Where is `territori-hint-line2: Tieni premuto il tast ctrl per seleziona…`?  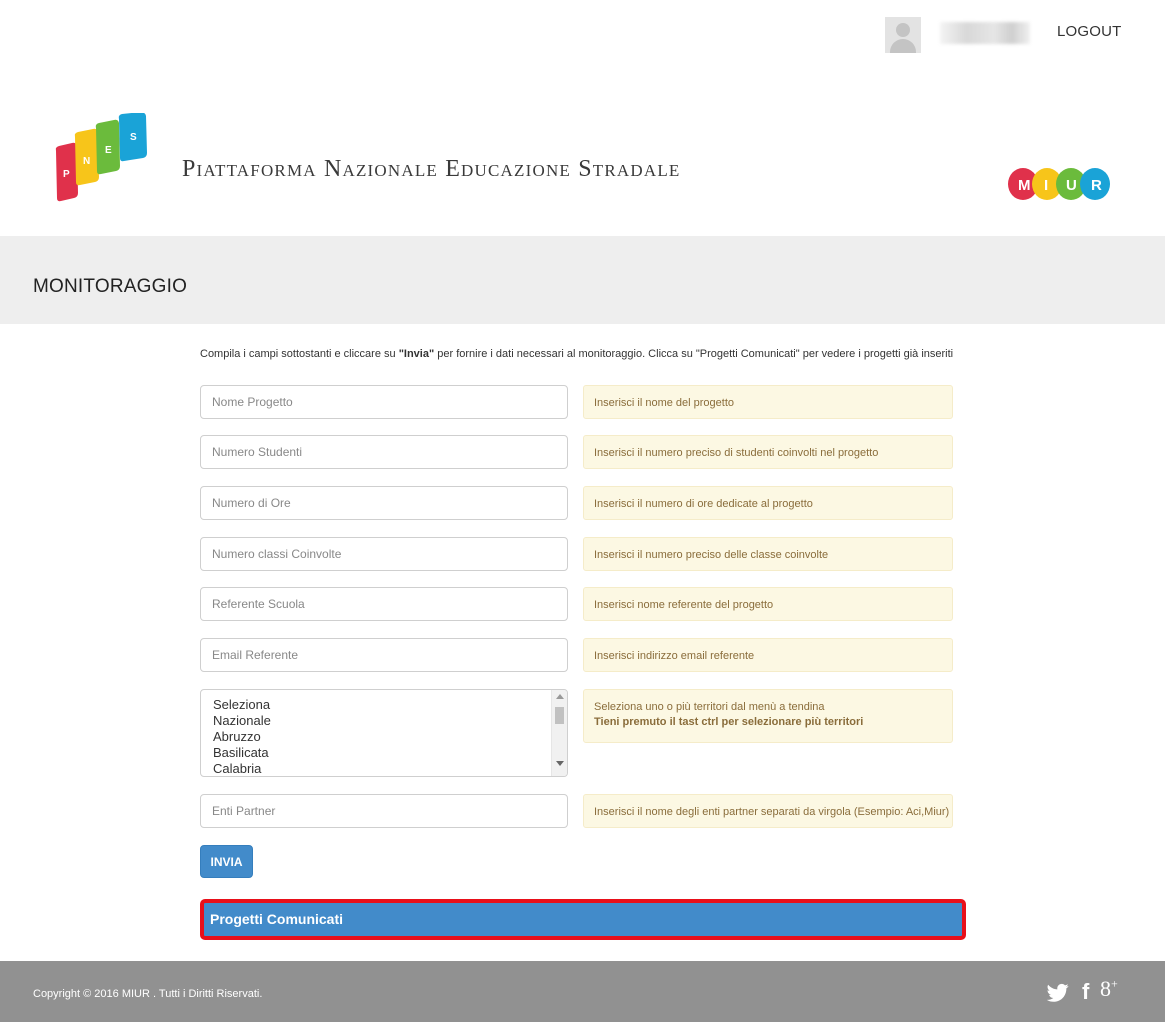
territori-hint-line2: Tieni premuto il tast ctrl per seleziona… is located at coordinates (729, 722).